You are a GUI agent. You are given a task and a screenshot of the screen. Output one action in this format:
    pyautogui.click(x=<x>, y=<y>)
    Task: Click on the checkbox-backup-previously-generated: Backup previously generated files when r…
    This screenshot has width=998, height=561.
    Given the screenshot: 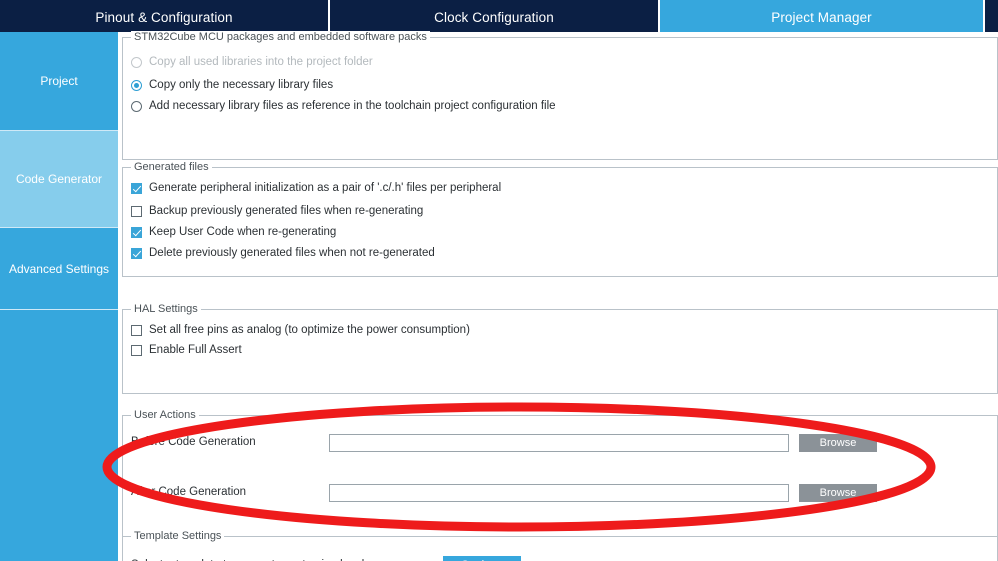 What is the action you would take?
    pyautogui.click(x=277, y=211)
    